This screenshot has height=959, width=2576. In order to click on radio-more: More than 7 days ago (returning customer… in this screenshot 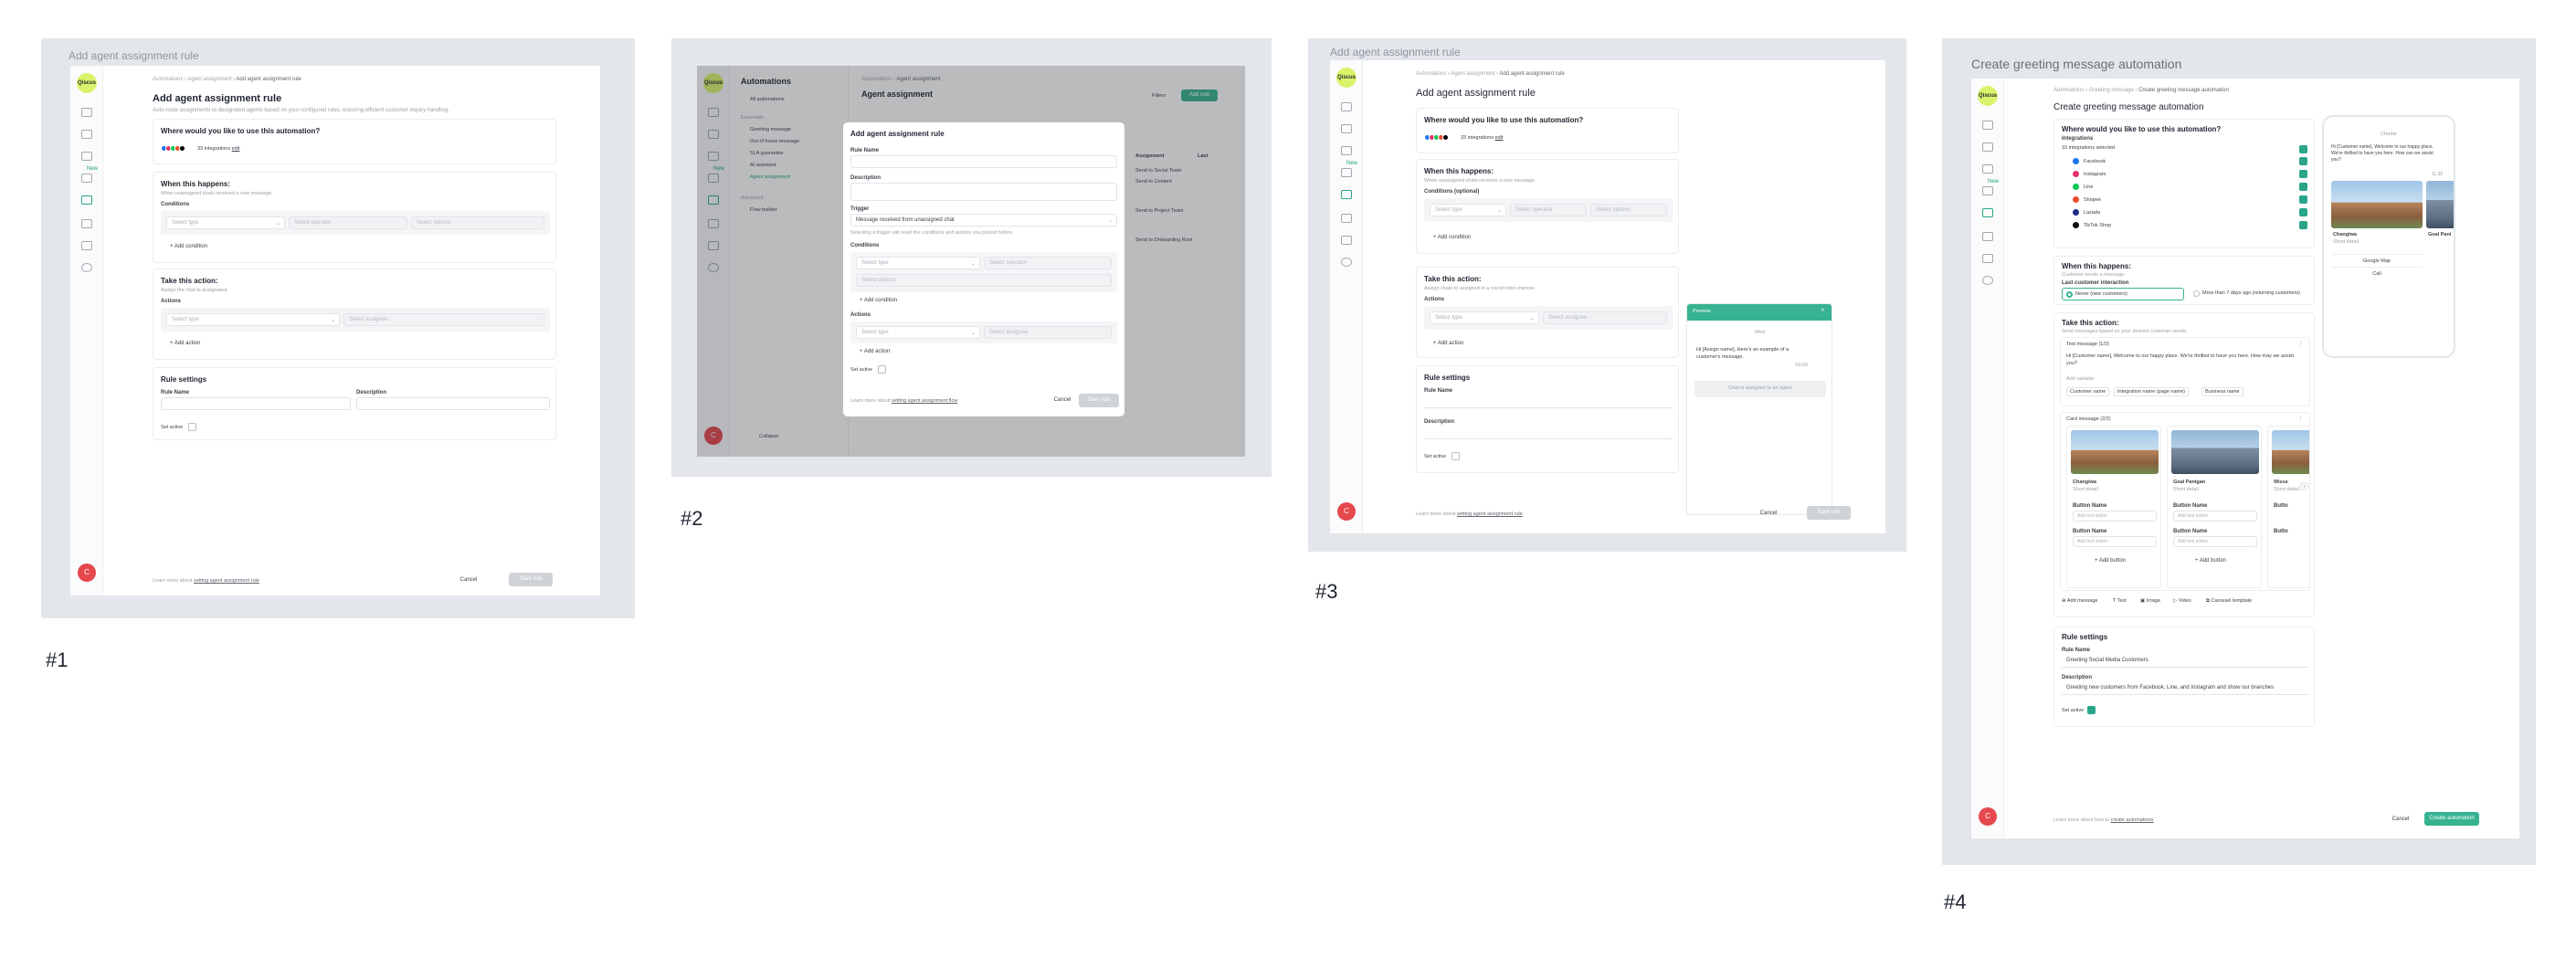, I will do `click(2251, 294)`.